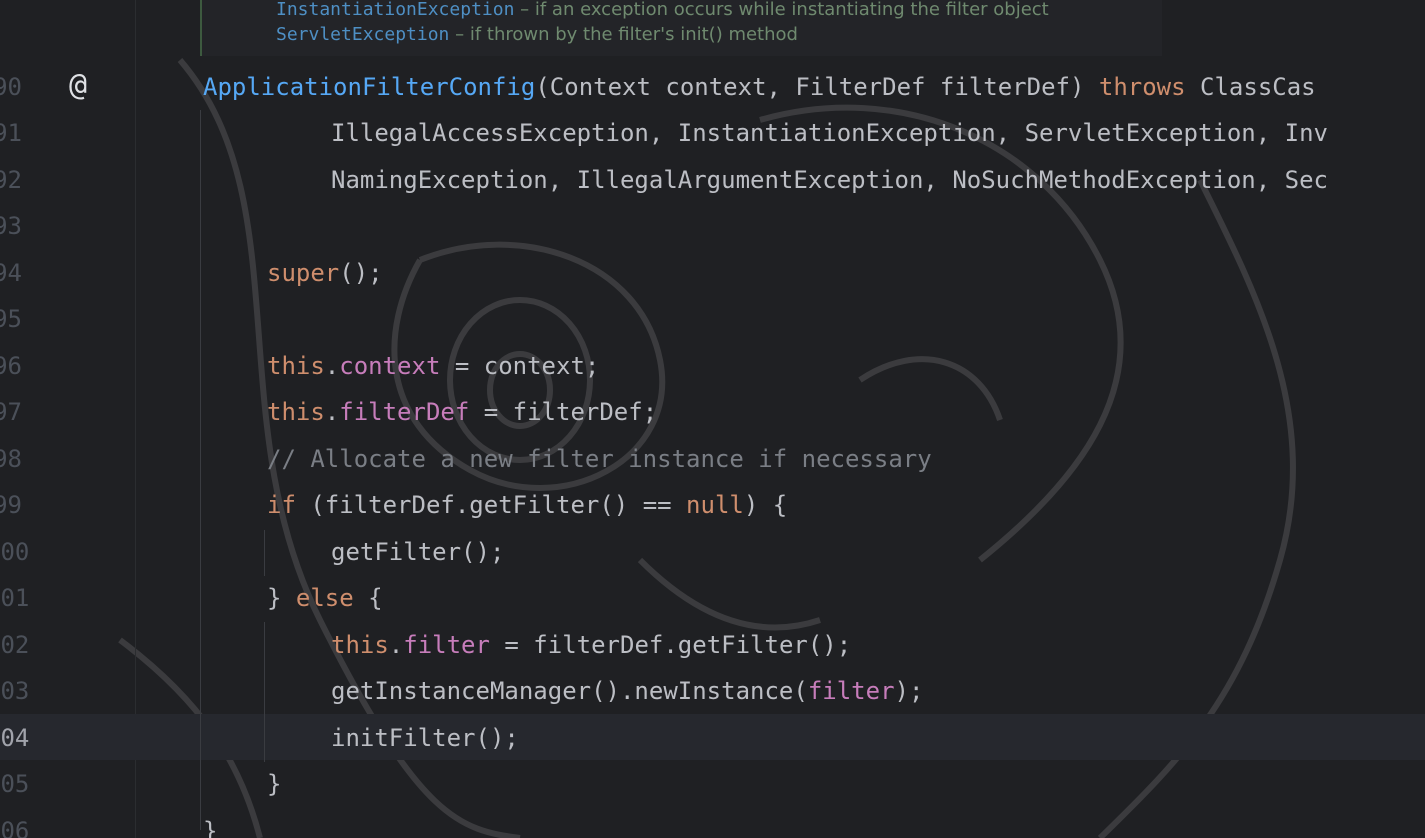  I want to click on code-token: ApplicationFilterConfig, so click(369, 87).